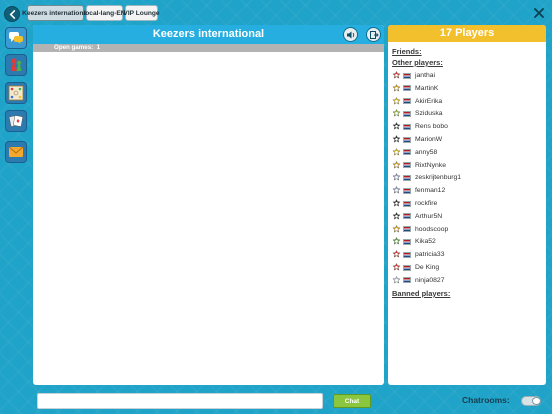  I want to click on board-icon, so click(16, 93).